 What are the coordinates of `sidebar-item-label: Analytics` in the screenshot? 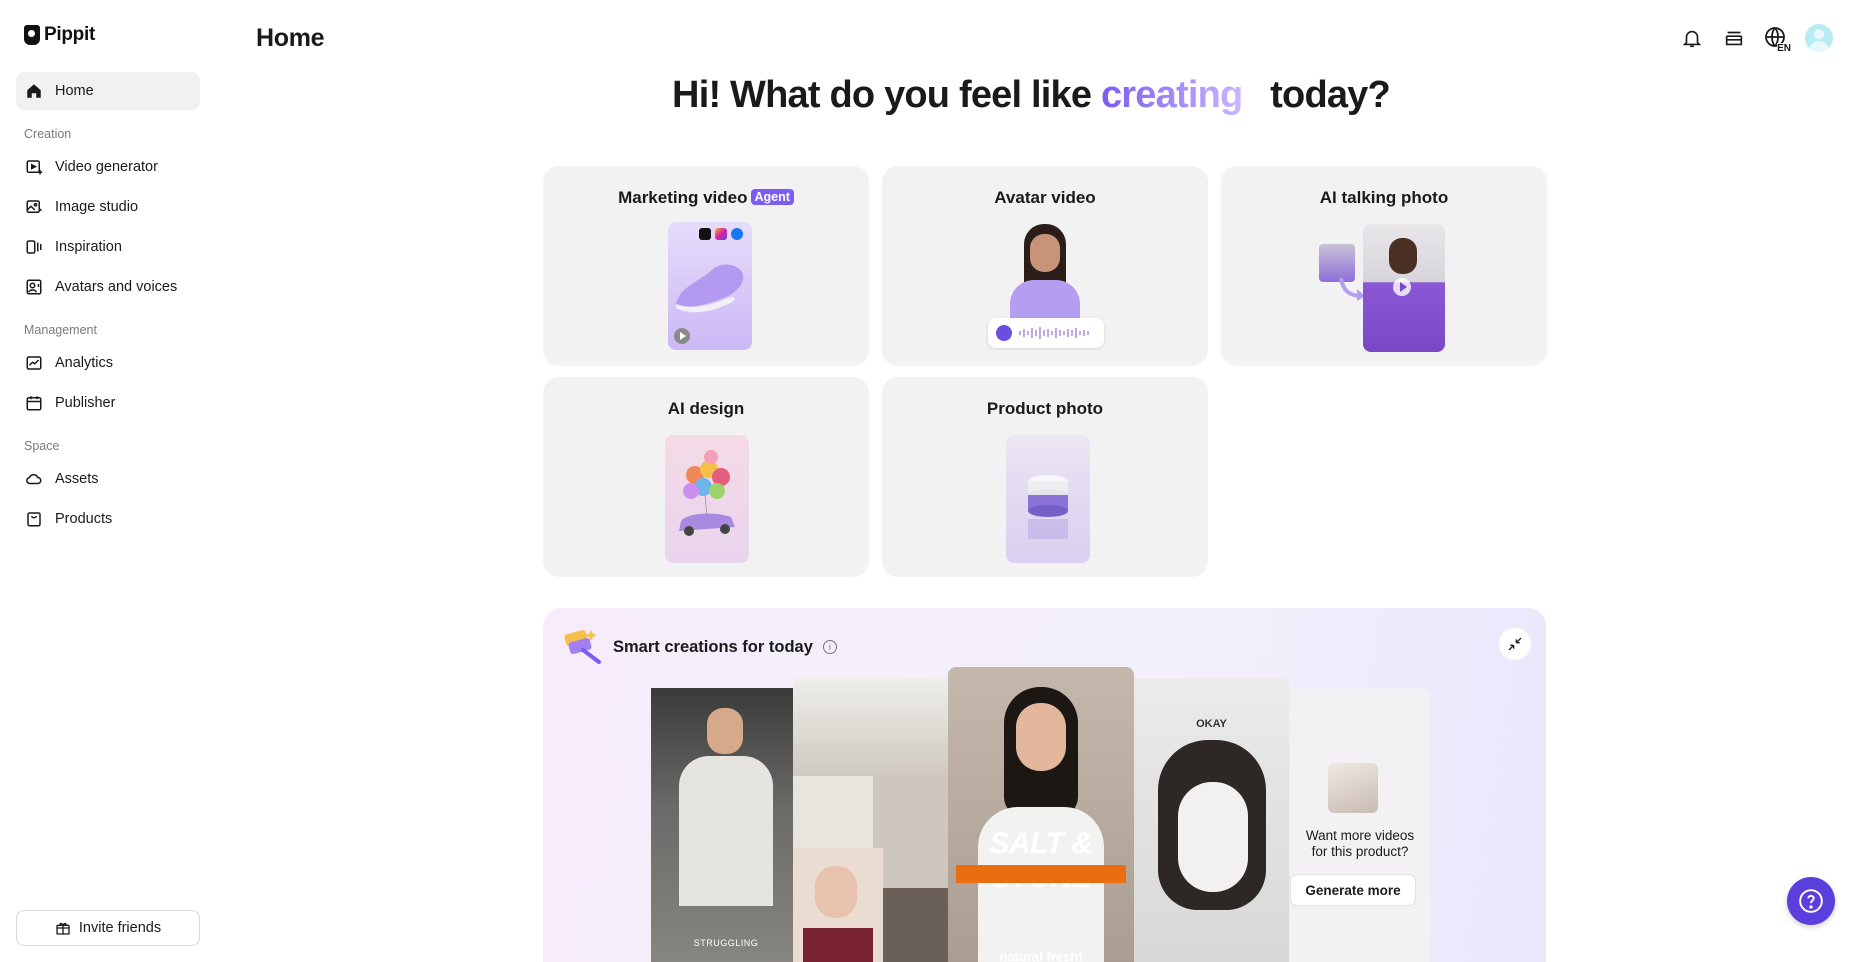 It's located at (84, 363).